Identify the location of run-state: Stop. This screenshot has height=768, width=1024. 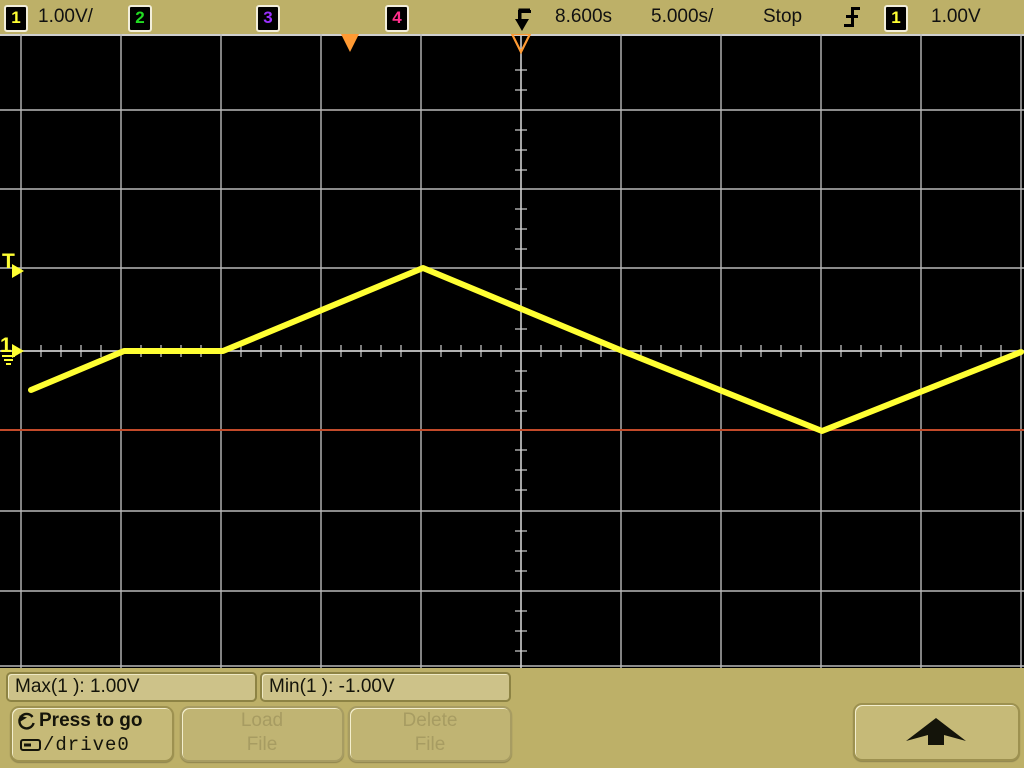
(782, 17).